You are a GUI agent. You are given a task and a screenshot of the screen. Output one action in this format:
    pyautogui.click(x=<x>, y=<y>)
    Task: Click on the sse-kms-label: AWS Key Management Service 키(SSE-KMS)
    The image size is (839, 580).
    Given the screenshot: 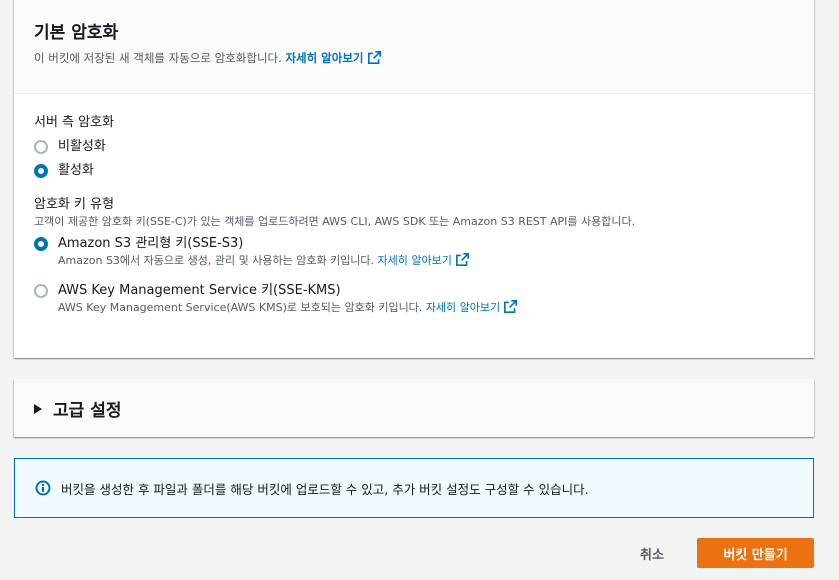 What is the action you would take?
    pyautogui.click(x=199, y=290)
    